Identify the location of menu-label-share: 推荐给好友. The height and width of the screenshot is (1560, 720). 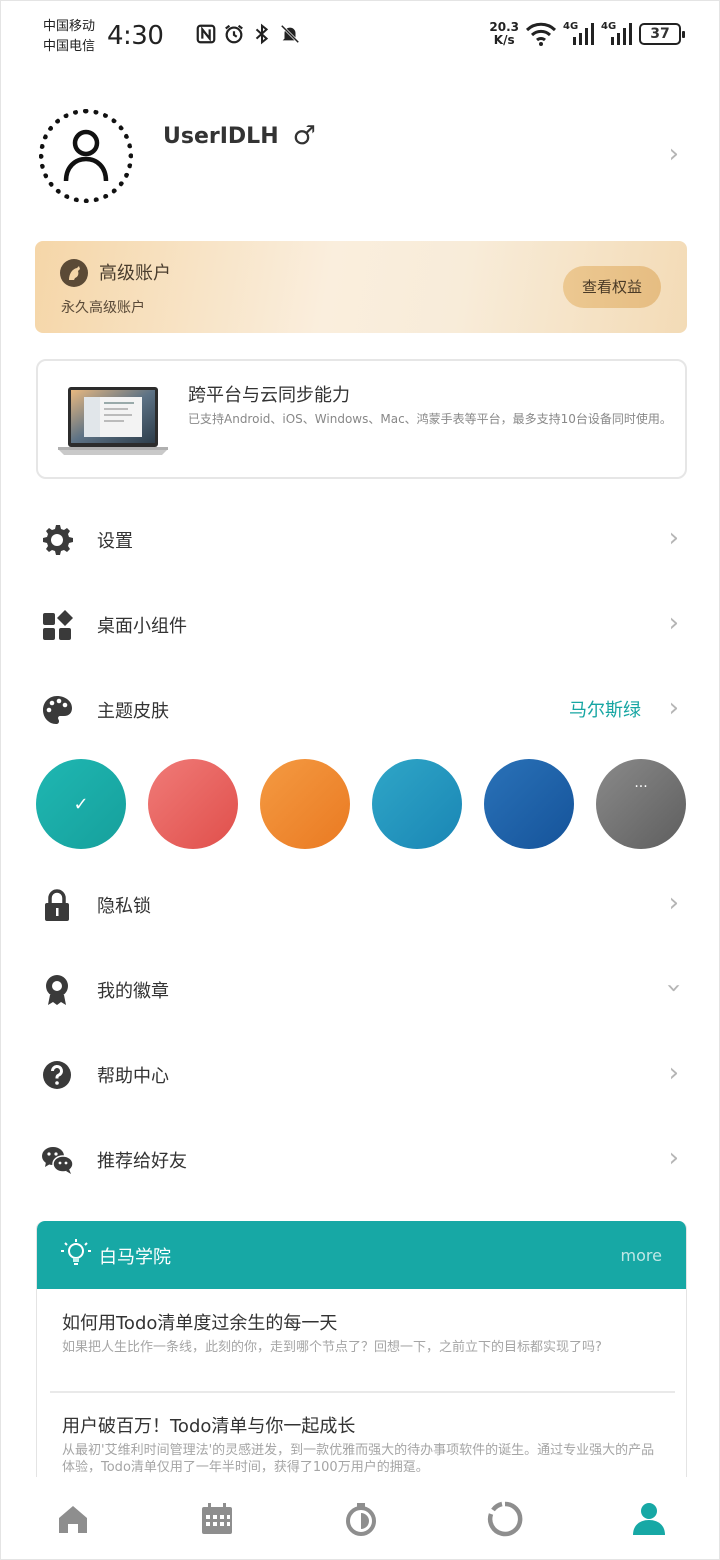
(142, 1161).